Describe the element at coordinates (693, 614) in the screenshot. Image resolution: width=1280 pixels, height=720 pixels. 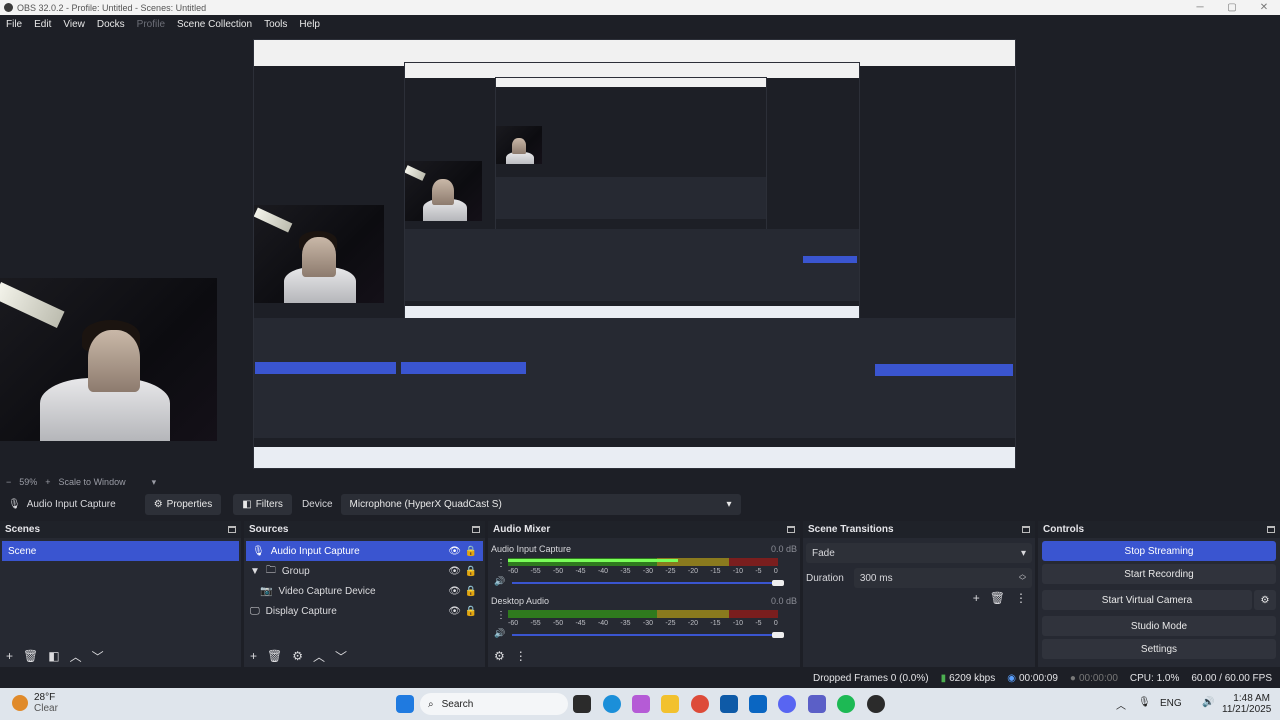
I see `meter-segment` at that location.